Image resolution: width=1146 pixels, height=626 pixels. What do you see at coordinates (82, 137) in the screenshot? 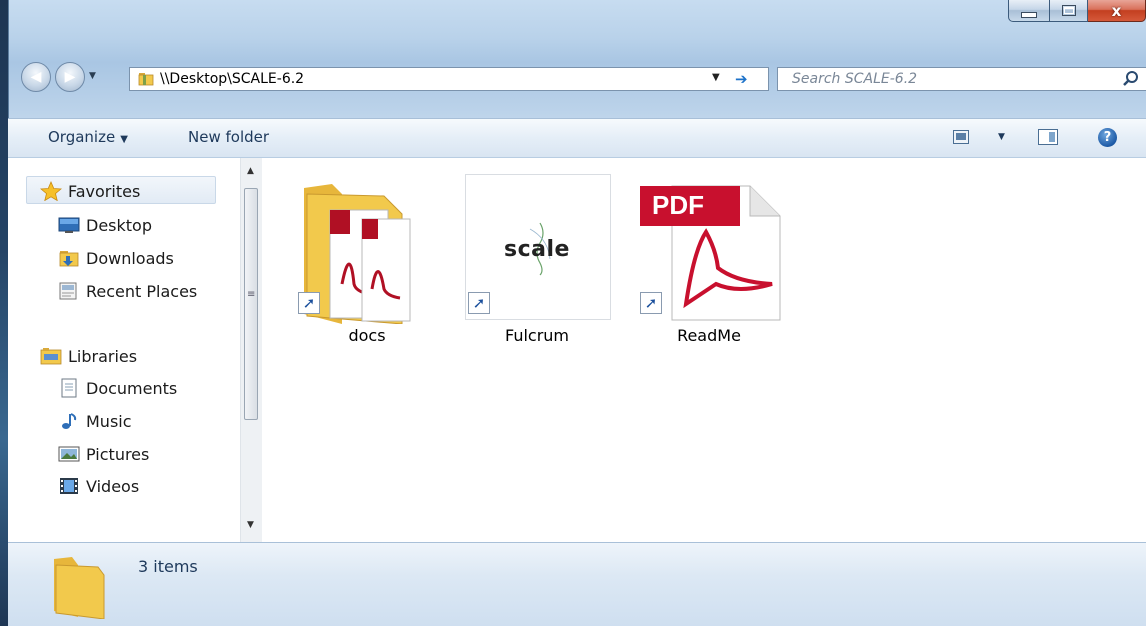
I see `organize-label: Organize` at bounding box center [82, 137].